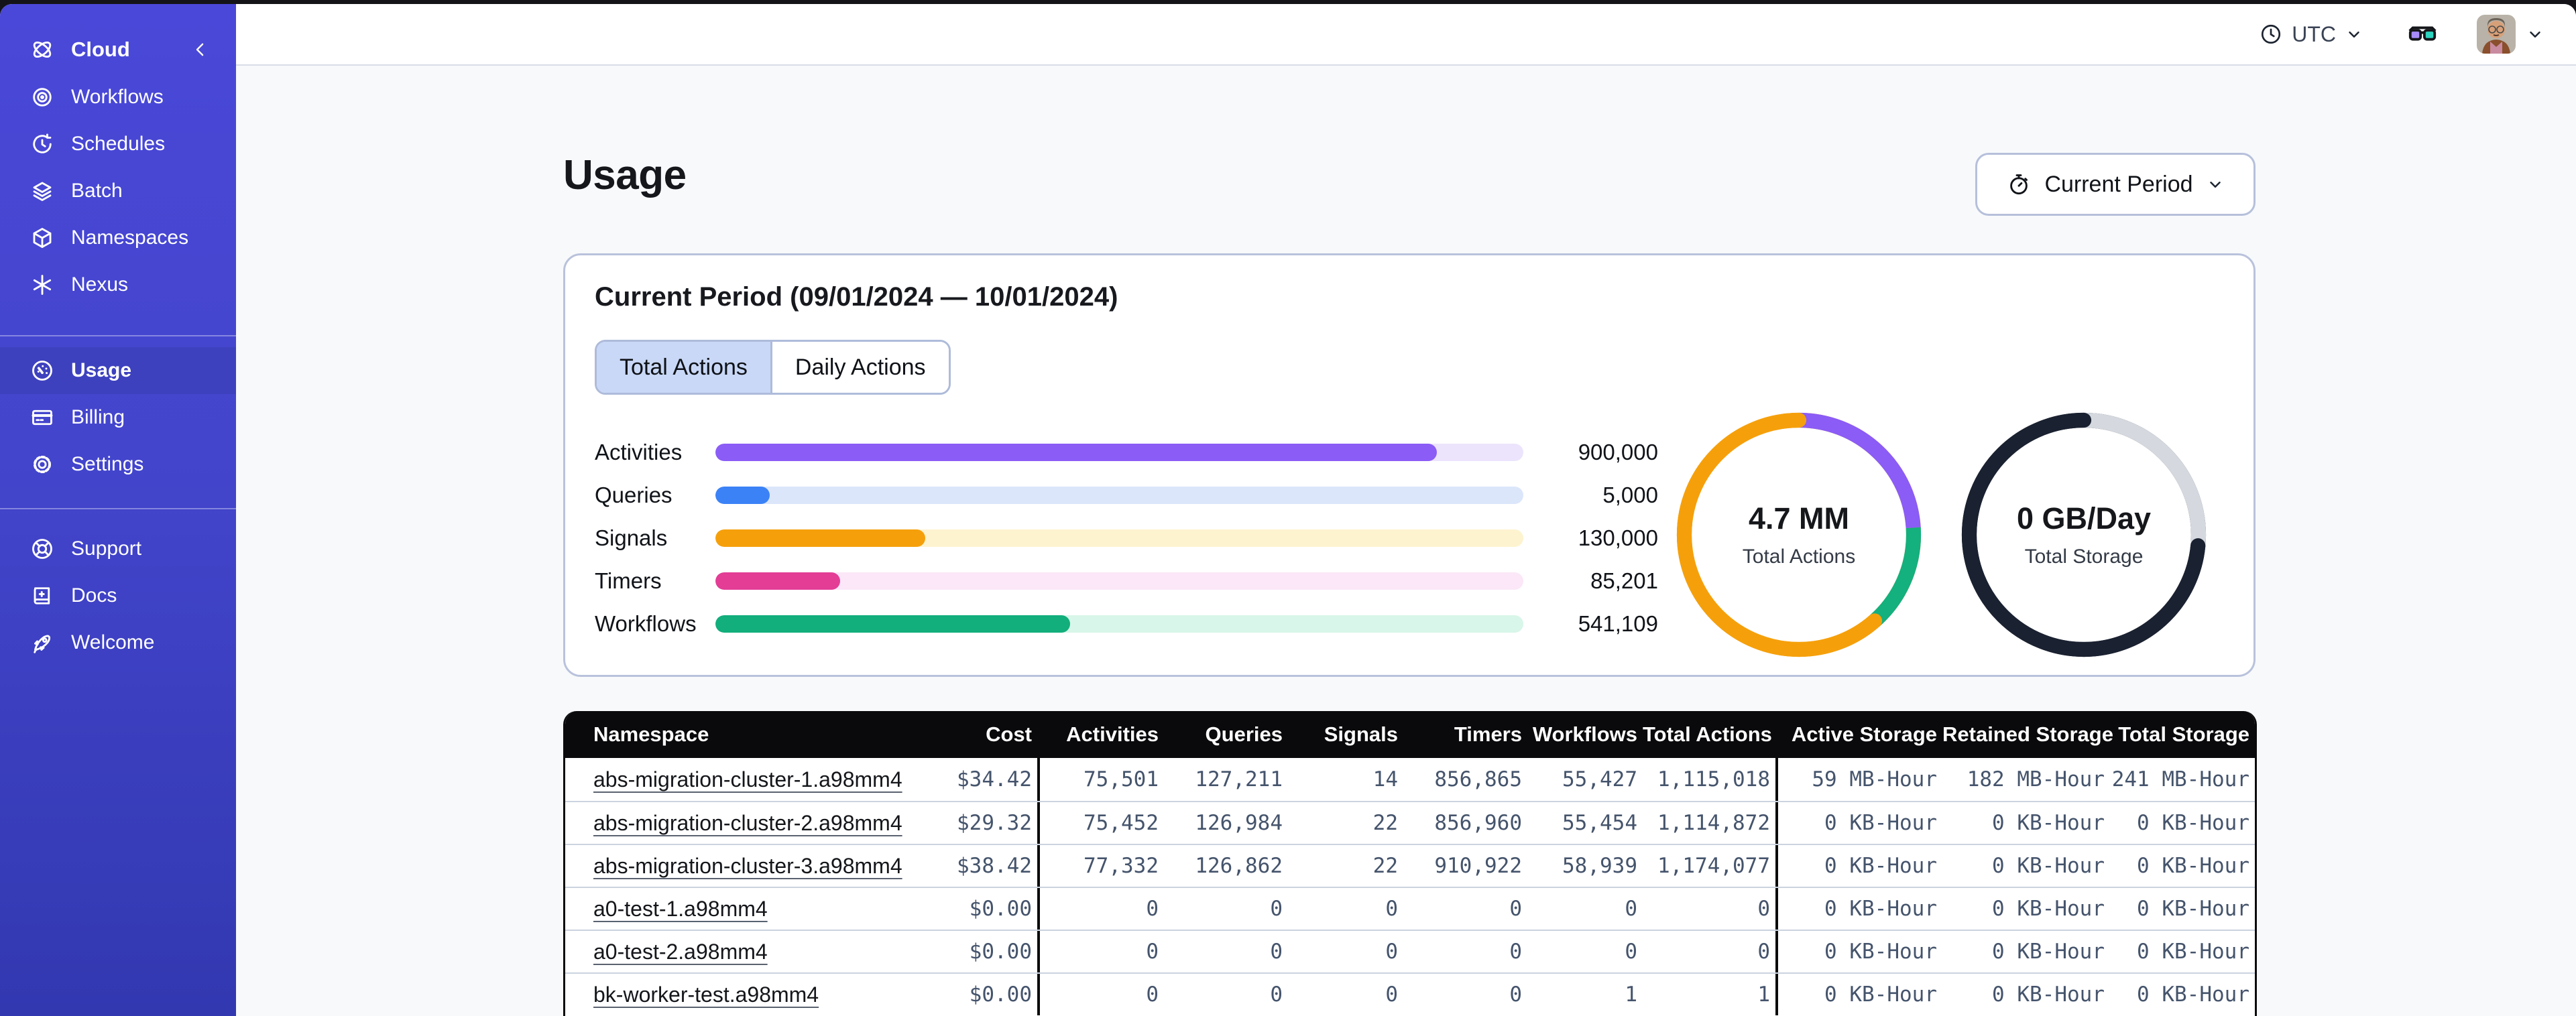  I want to click on clock-icon, so click(2271, 34).